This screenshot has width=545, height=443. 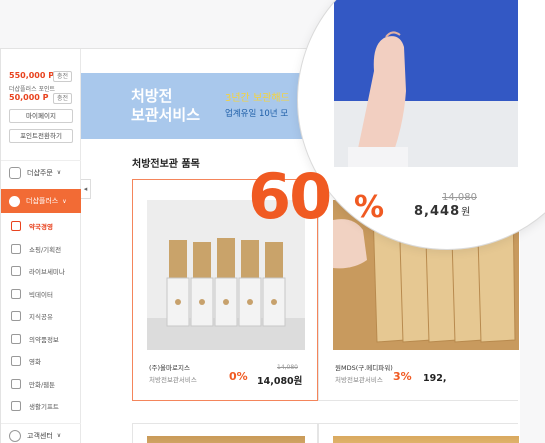 What do you see at coordinates (364, 368) in the screenshot?
I see `product-name: 원MDS(구.메디파워)` at bounding box center [364, 368].